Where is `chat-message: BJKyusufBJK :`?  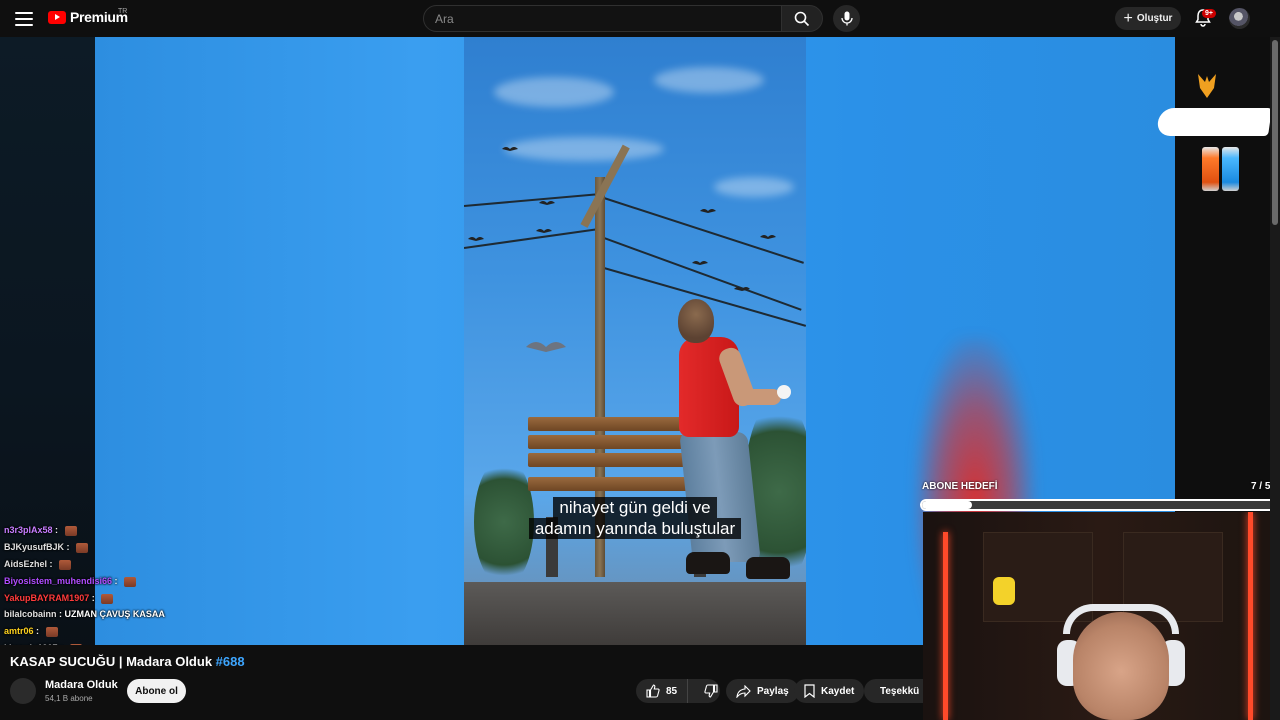
chat-message: BJKyusufBJK : is located at coordinates (46, 547).